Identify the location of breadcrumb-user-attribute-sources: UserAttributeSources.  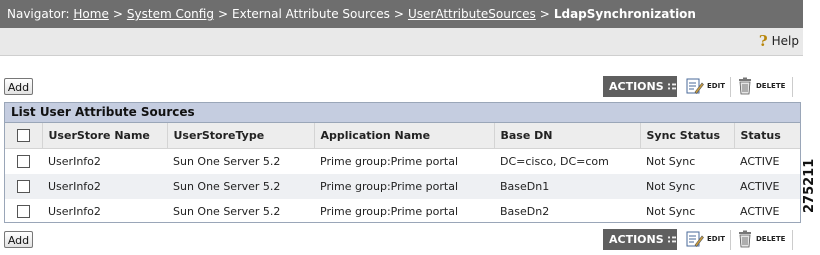
(472, 14).